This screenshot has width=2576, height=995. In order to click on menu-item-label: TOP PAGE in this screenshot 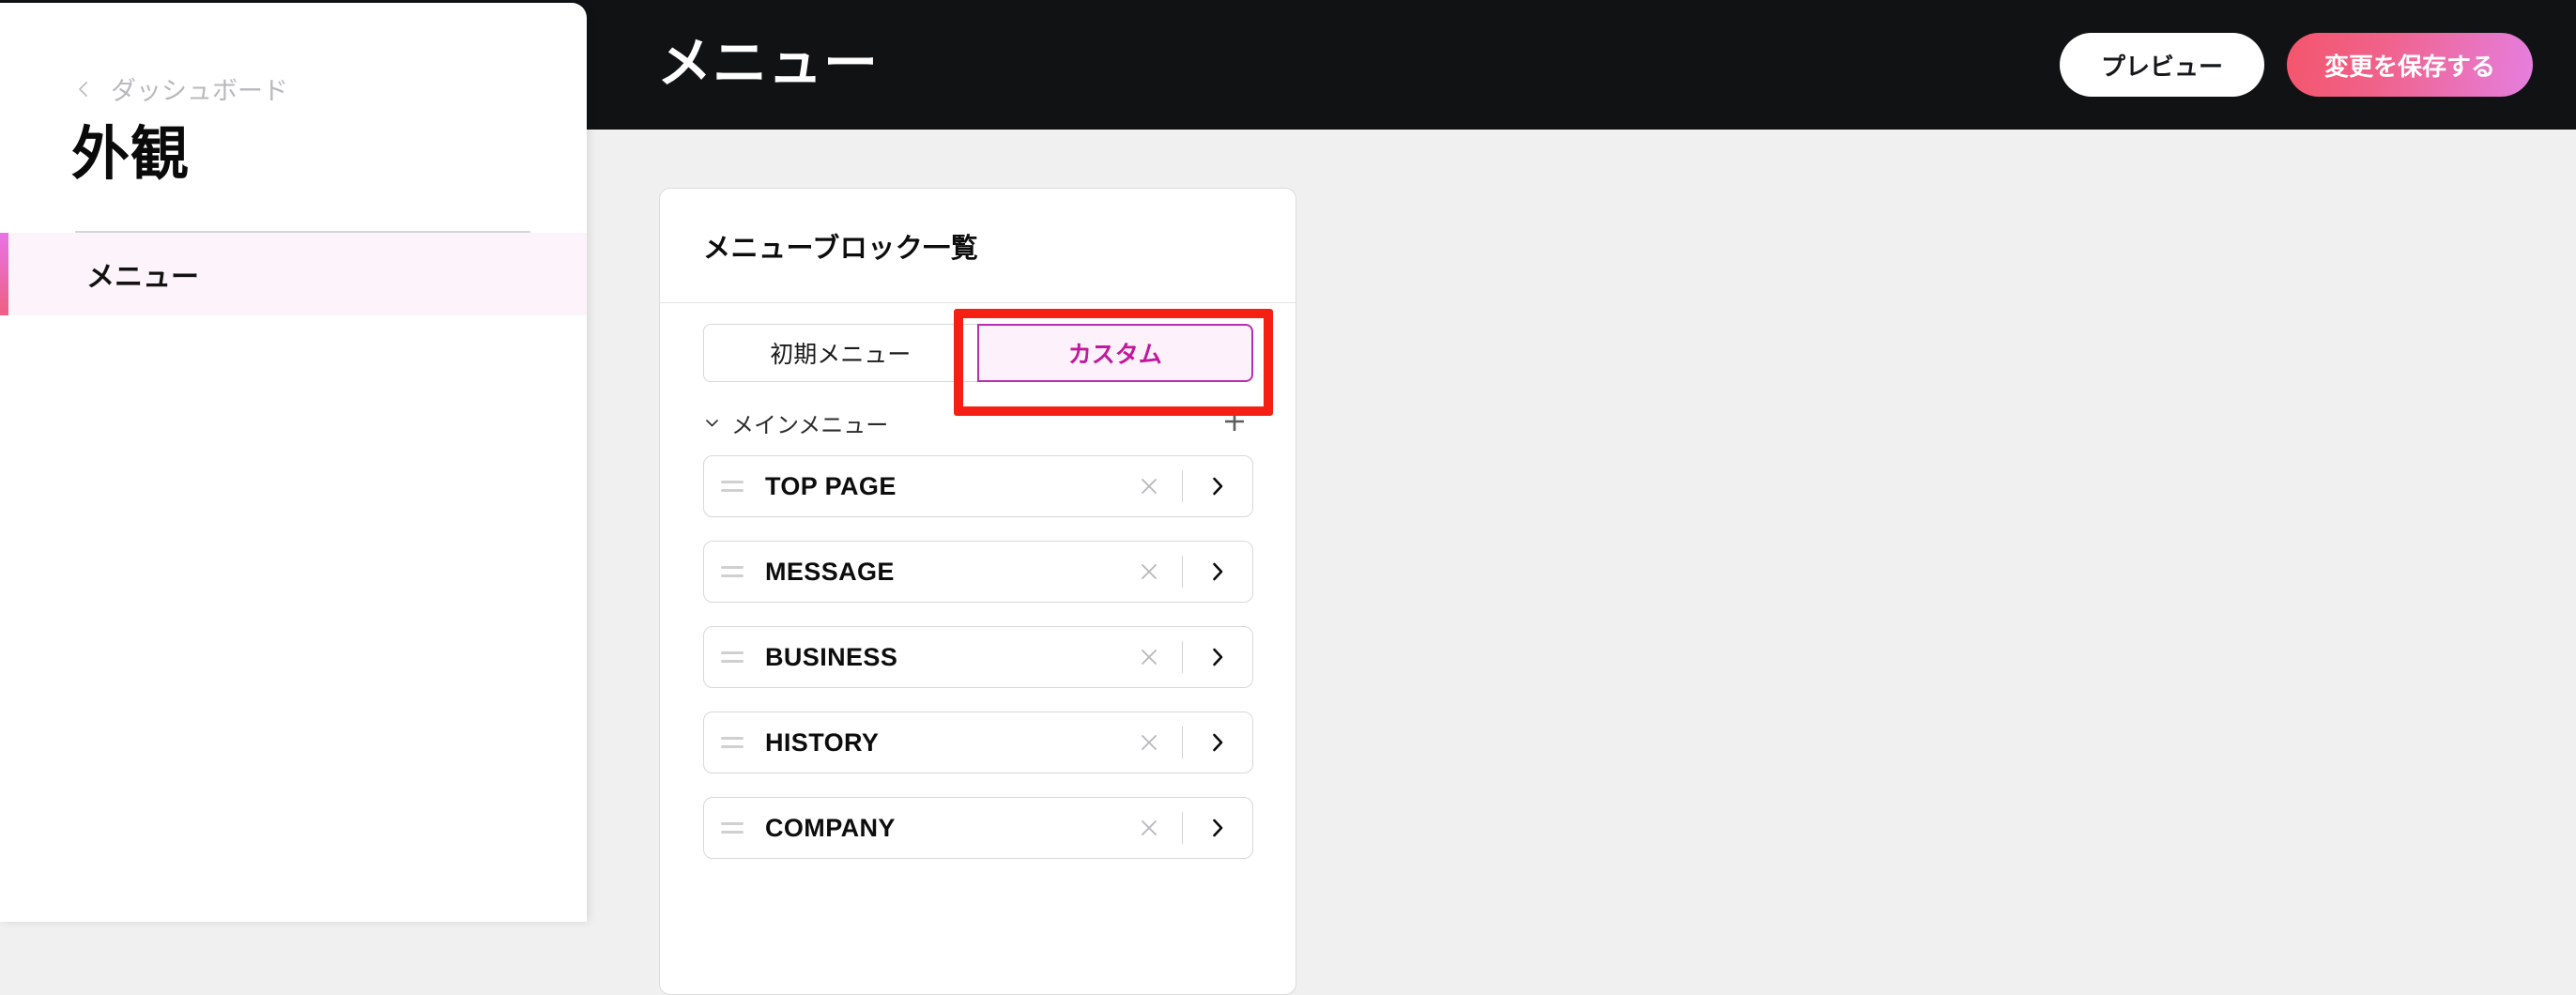, I will do `click(831, 485)`.